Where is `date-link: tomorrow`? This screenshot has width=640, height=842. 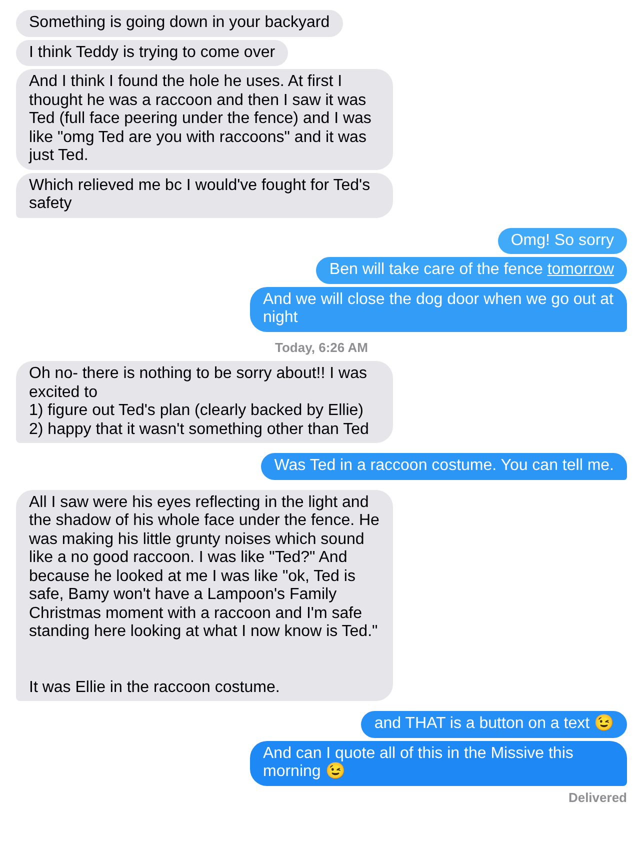 date-link: tomorrow is located at coordinates (580, 269).